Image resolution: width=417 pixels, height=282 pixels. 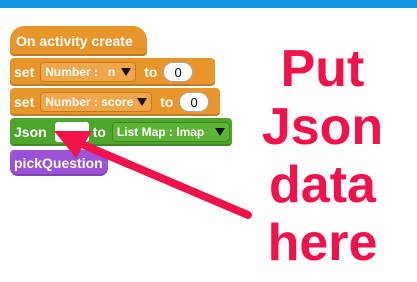 I want to click on pick-question-label: pickQuestion, so click(x=58, y=163).